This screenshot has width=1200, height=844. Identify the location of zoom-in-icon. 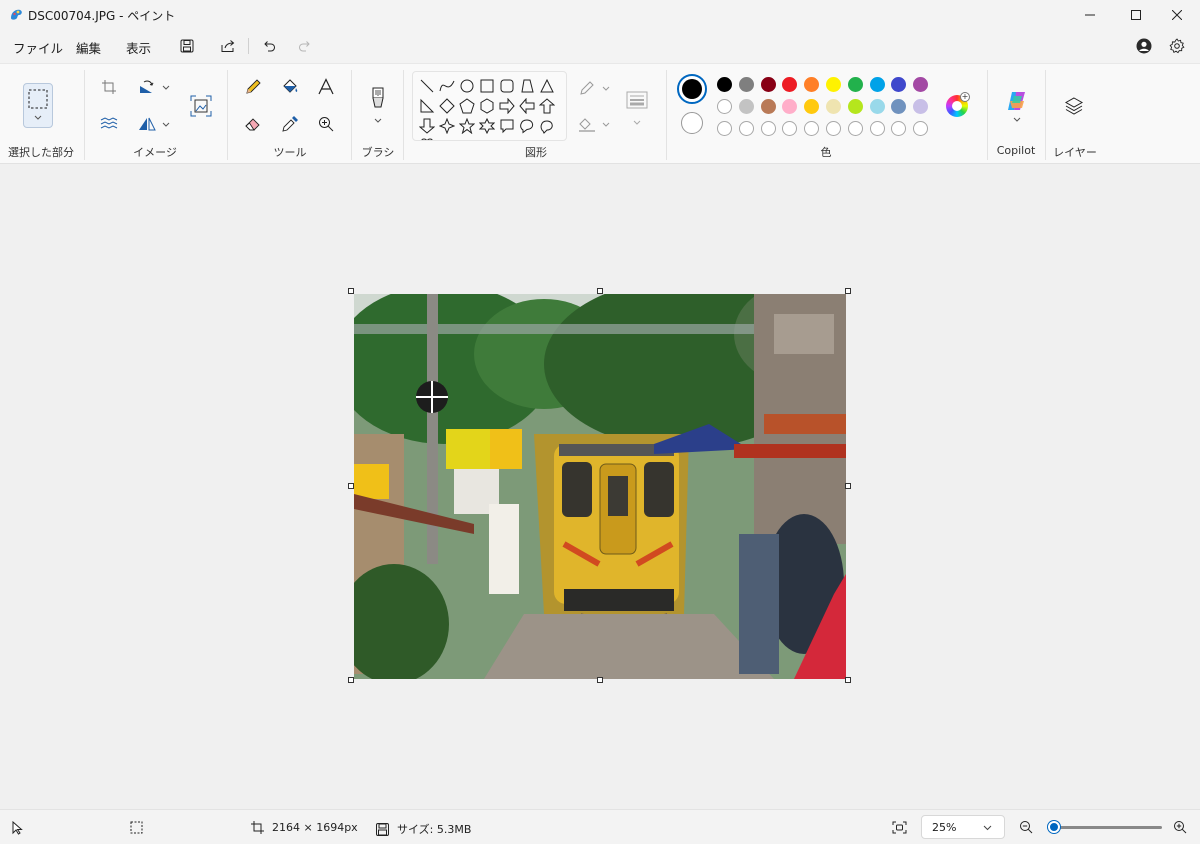
(1180, 827).